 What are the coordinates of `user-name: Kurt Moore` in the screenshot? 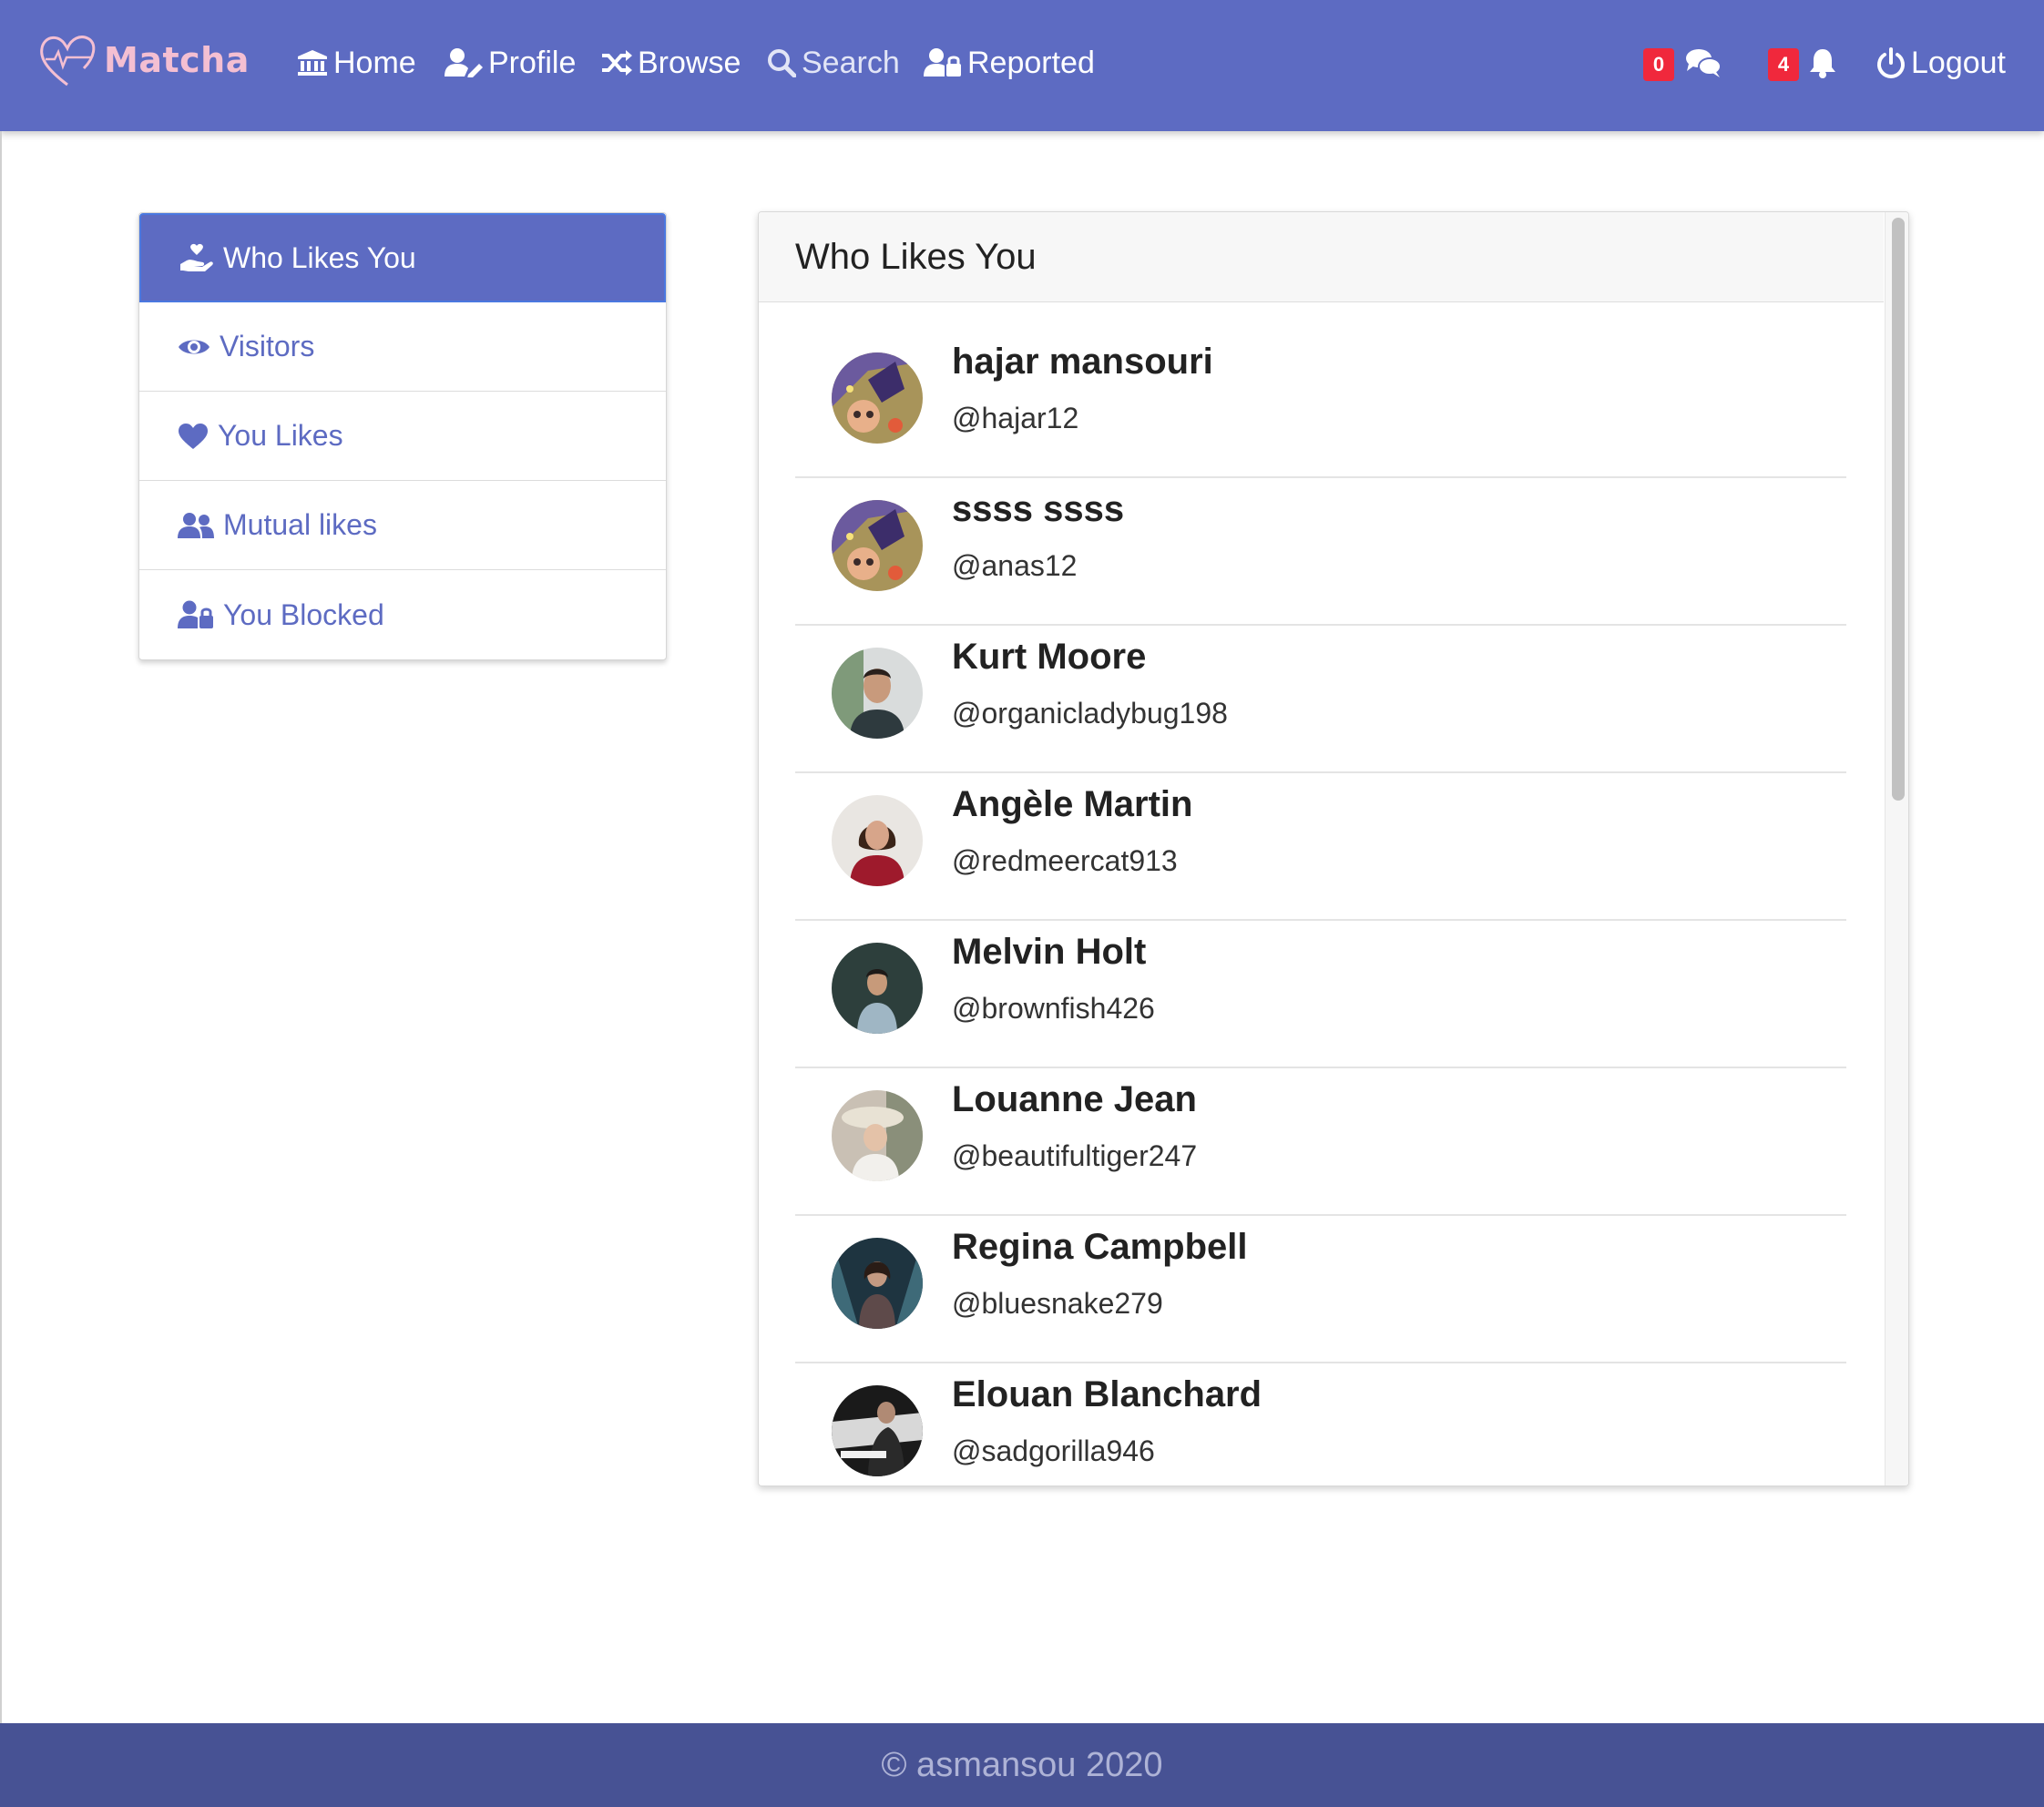 It's located at (1049, 658).